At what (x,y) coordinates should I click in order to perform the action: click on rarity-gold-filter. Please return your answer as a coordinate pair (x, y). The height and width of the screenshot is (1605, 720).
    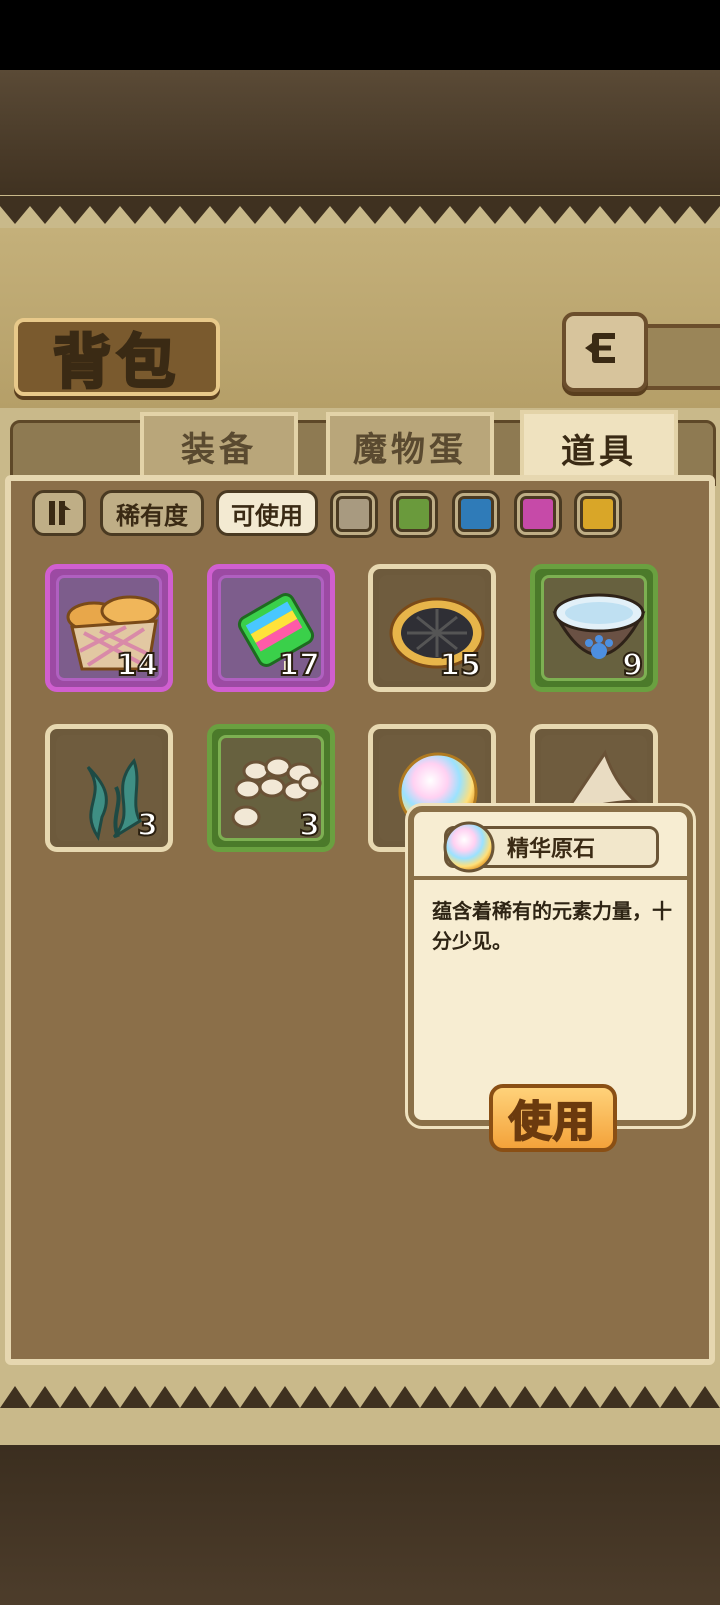
    Looking at the image, I should click on (598, 514).